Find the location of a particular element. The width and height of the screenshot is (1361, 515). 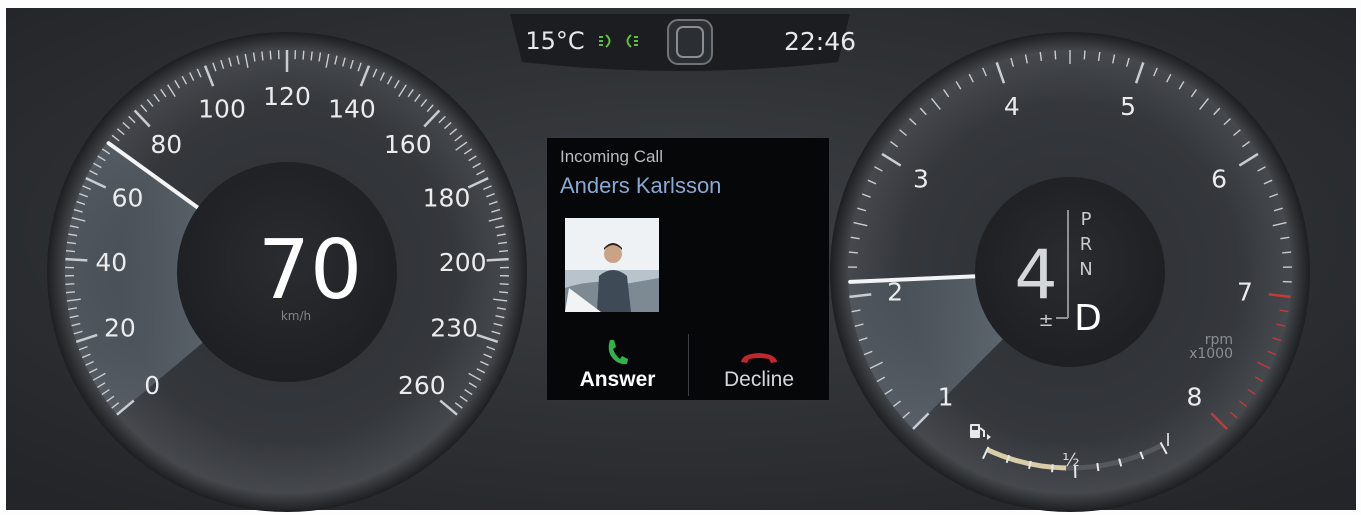

speed-tick-120: 120 is located at coordinates (287, 96).